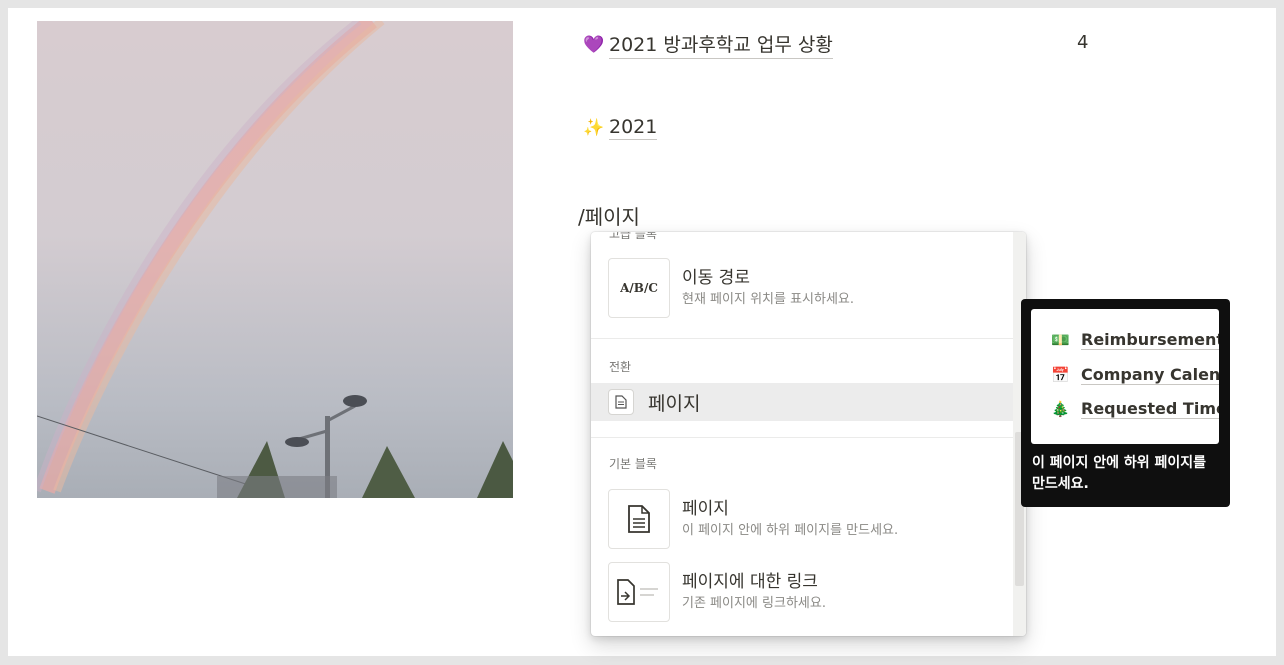  I want to click on sparkles-icon: ✨, so click(594, 128).